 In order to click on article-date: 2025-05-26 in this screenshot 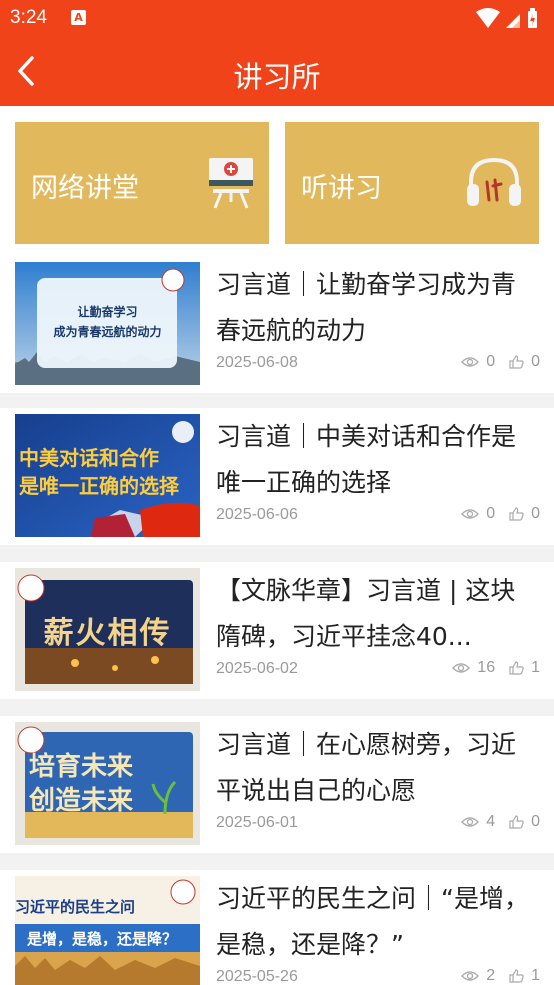, I will do `click(257, 976)`.